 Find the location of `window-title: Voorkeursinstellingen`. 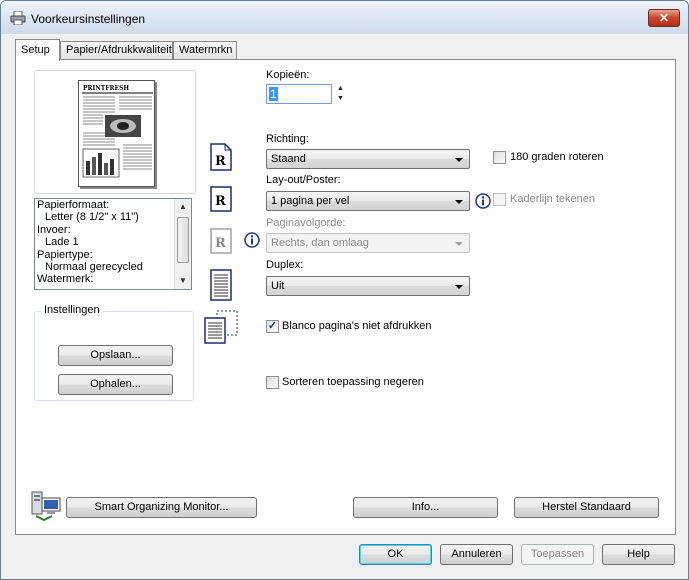

window-title: Voorkeursinstellingen is located at coordinates (88, 19).